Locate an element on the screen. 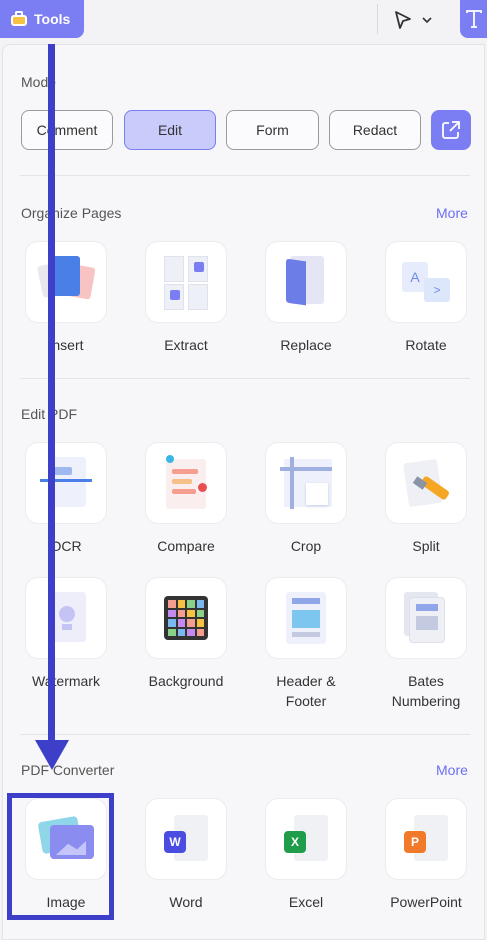  organize-pages-more-link: More is located at coordinates (452, 213).